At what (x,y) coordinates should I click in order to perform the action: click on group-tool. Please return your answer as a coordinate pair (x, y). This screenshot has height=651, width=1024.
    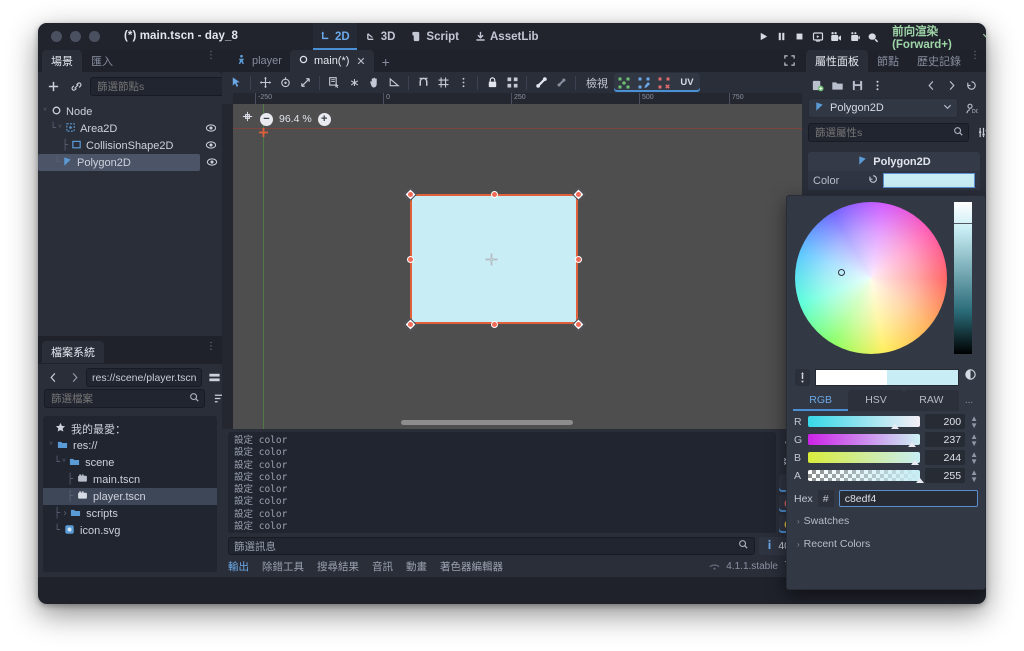
    Looking at the image, I should click on (512, 82).